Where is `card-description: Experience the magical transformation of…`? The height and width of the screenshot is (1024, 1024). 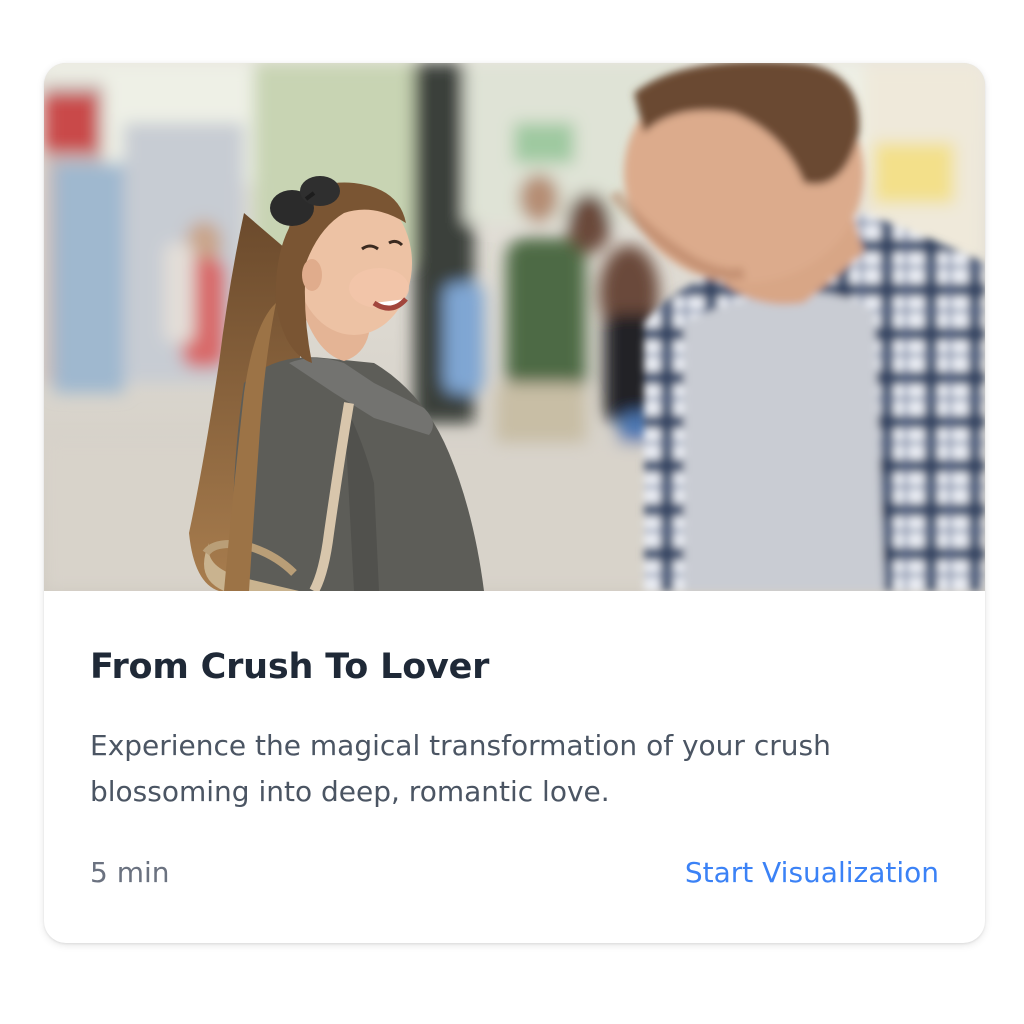 card-description: Experience the magical transformation of… is located at coordinates (460, 768).